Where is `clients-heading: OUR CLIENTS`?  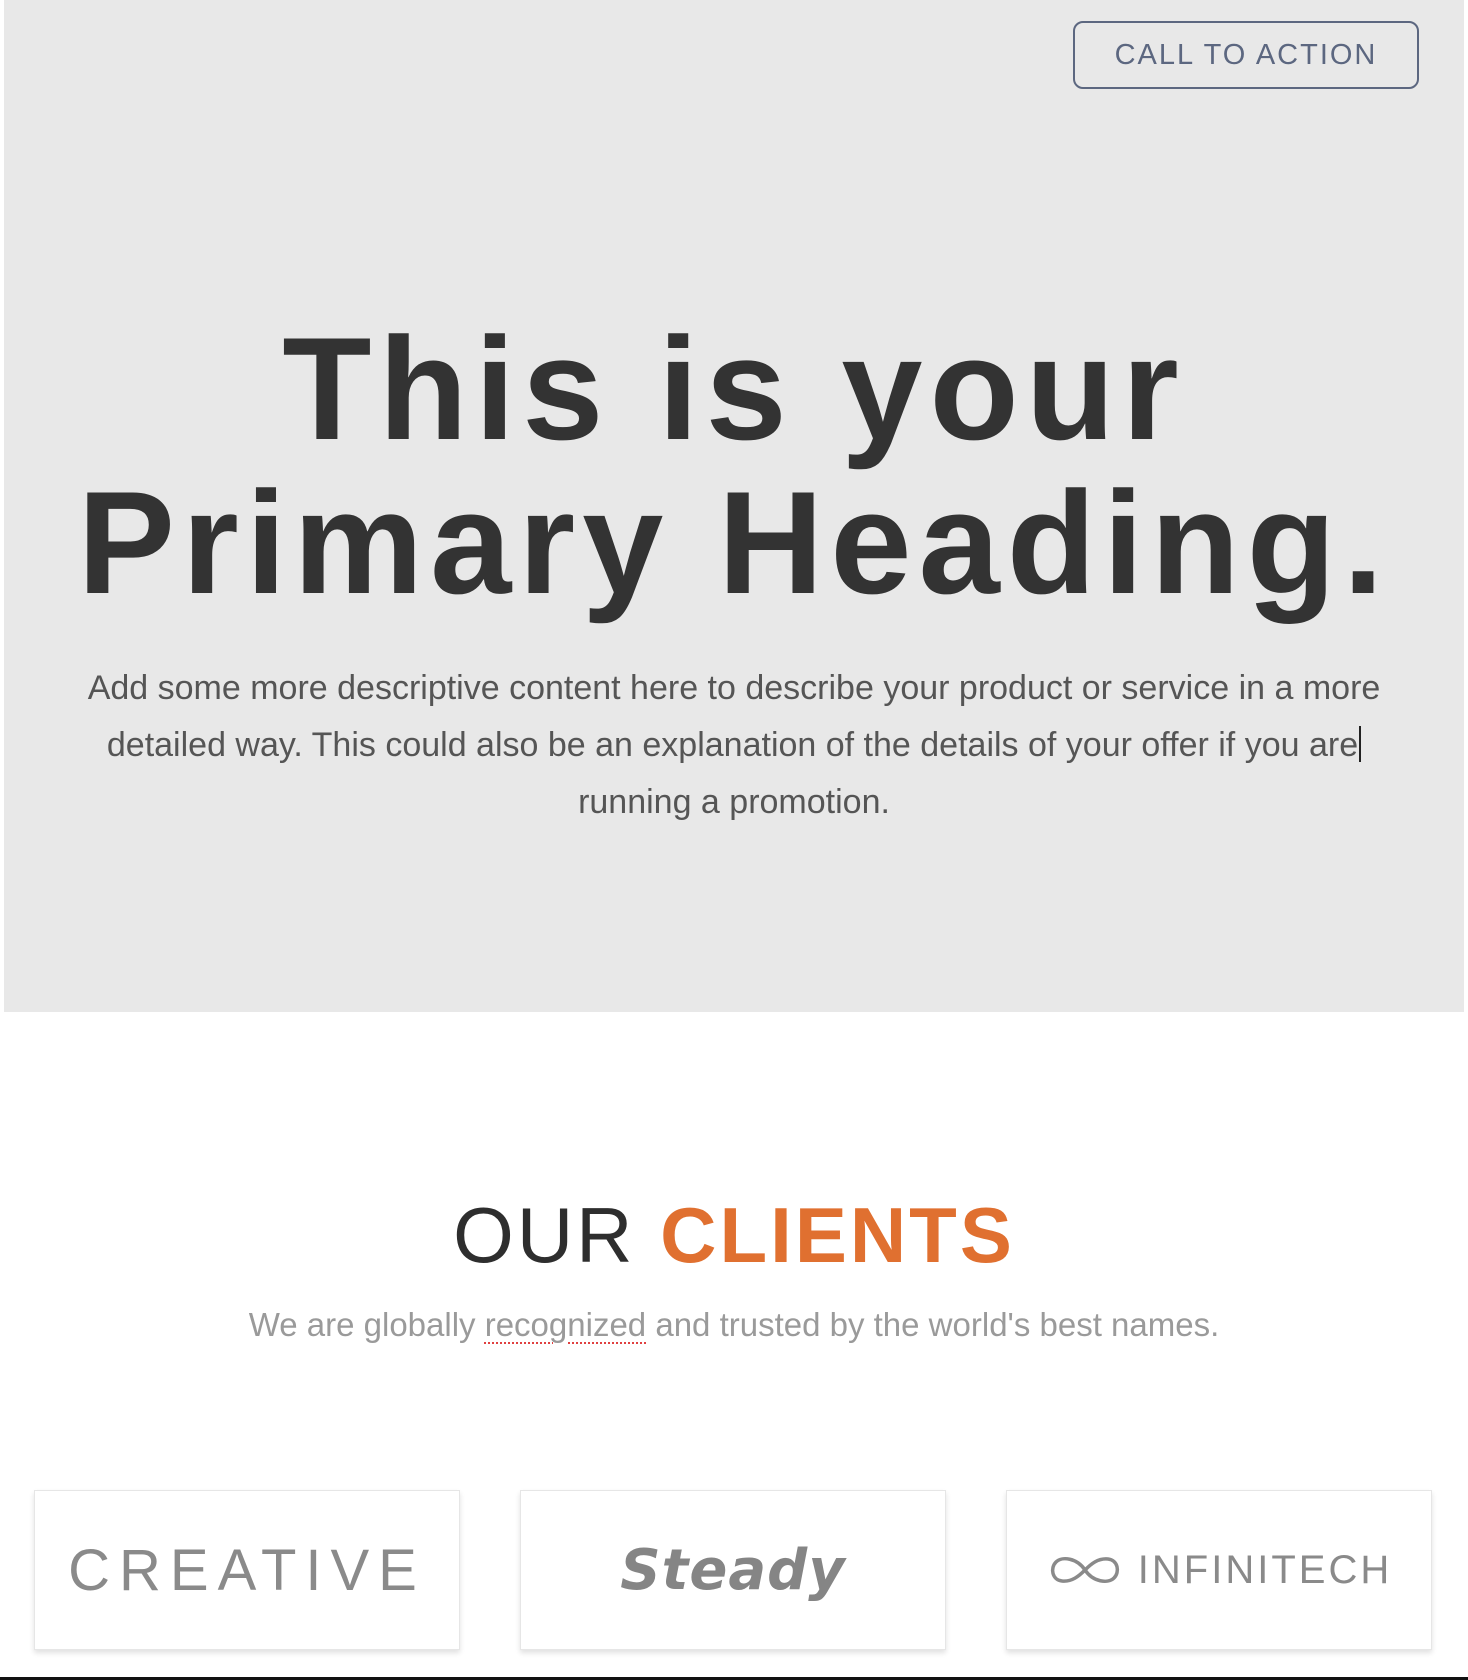 clients-heading: OUR CLIENTS is located at coordinates (734, 1235).